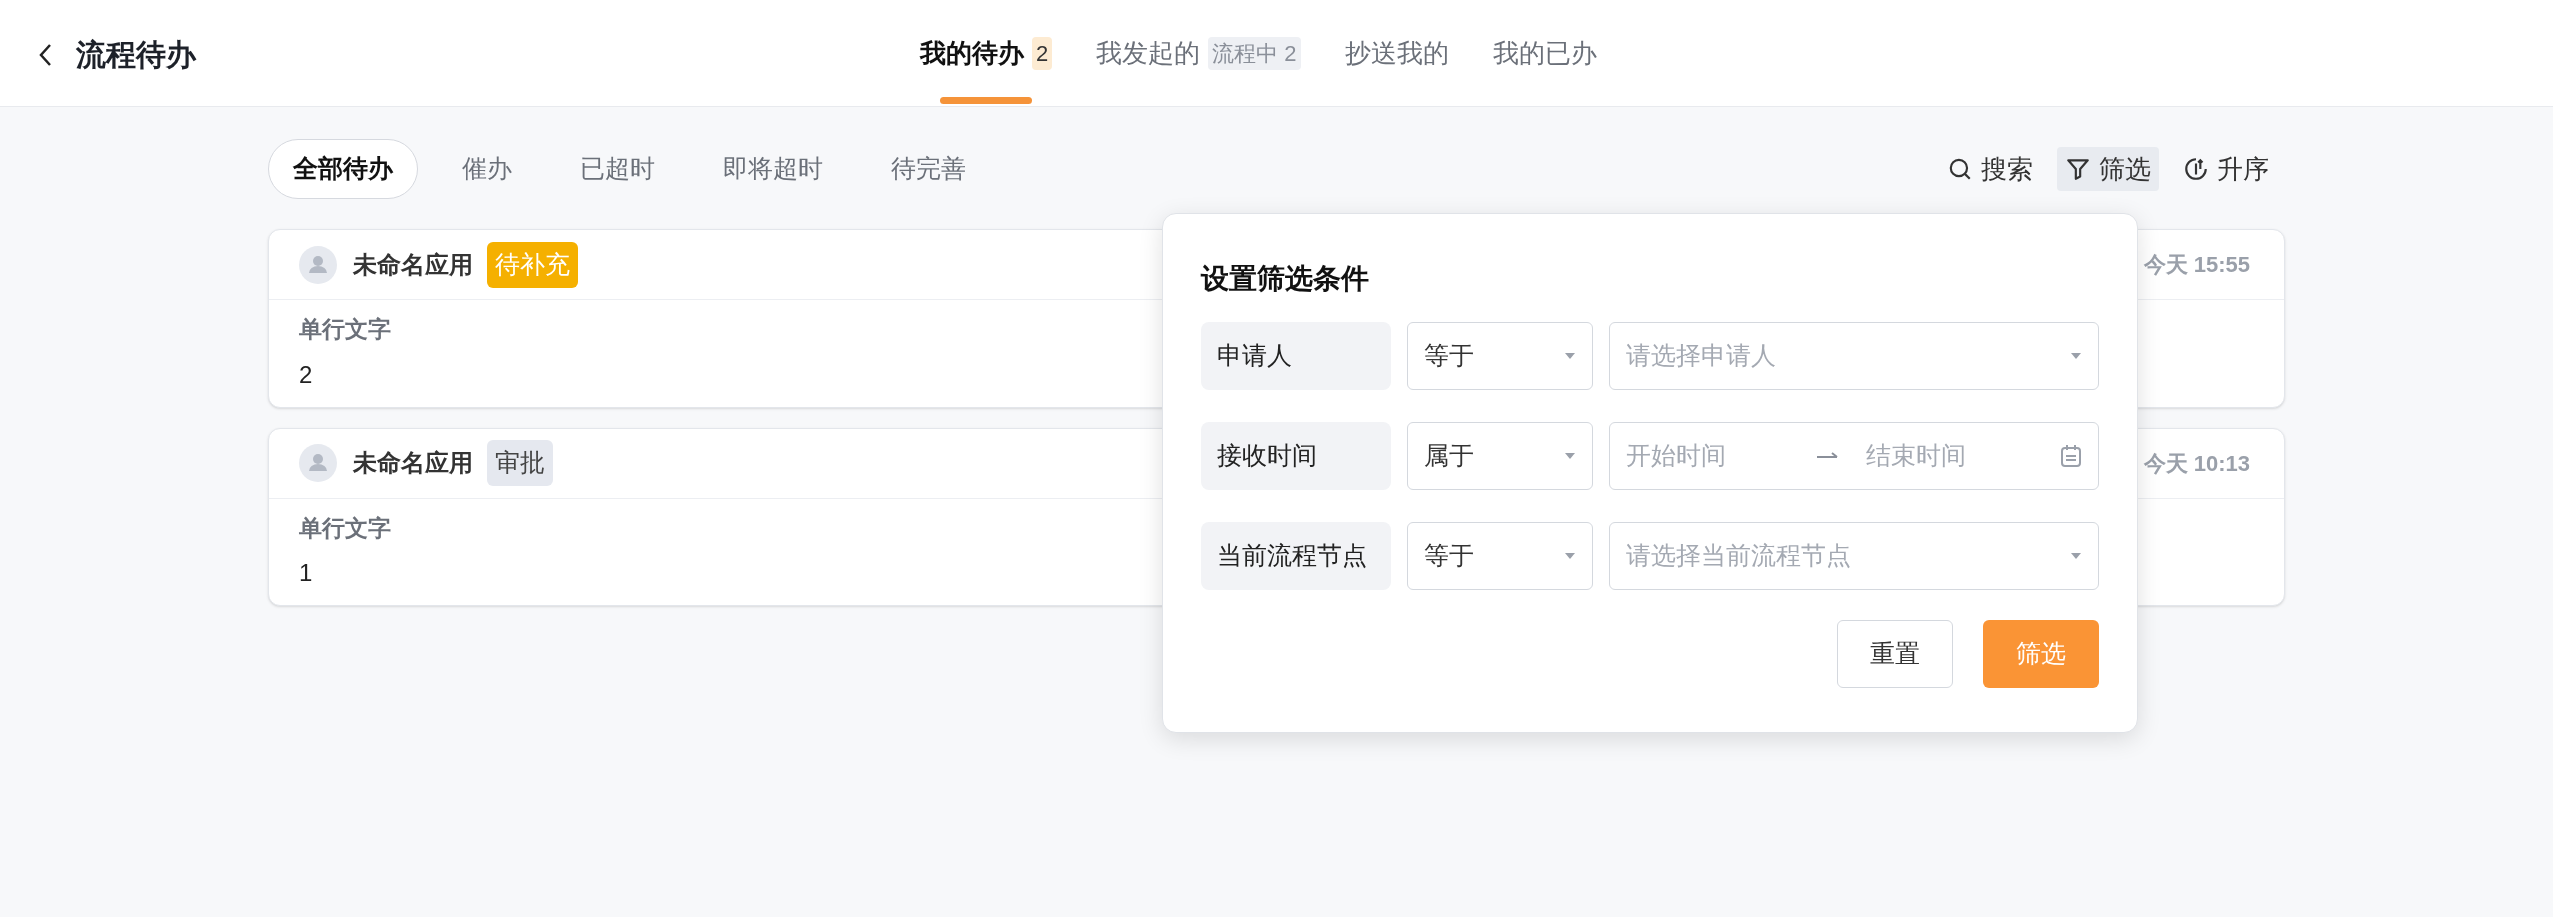 This screenshot has height=917, width=2553. What do you see at coordinates (306, 573) in the screenshot?
I see `field-value: 1` at bounding box center [306, 573].